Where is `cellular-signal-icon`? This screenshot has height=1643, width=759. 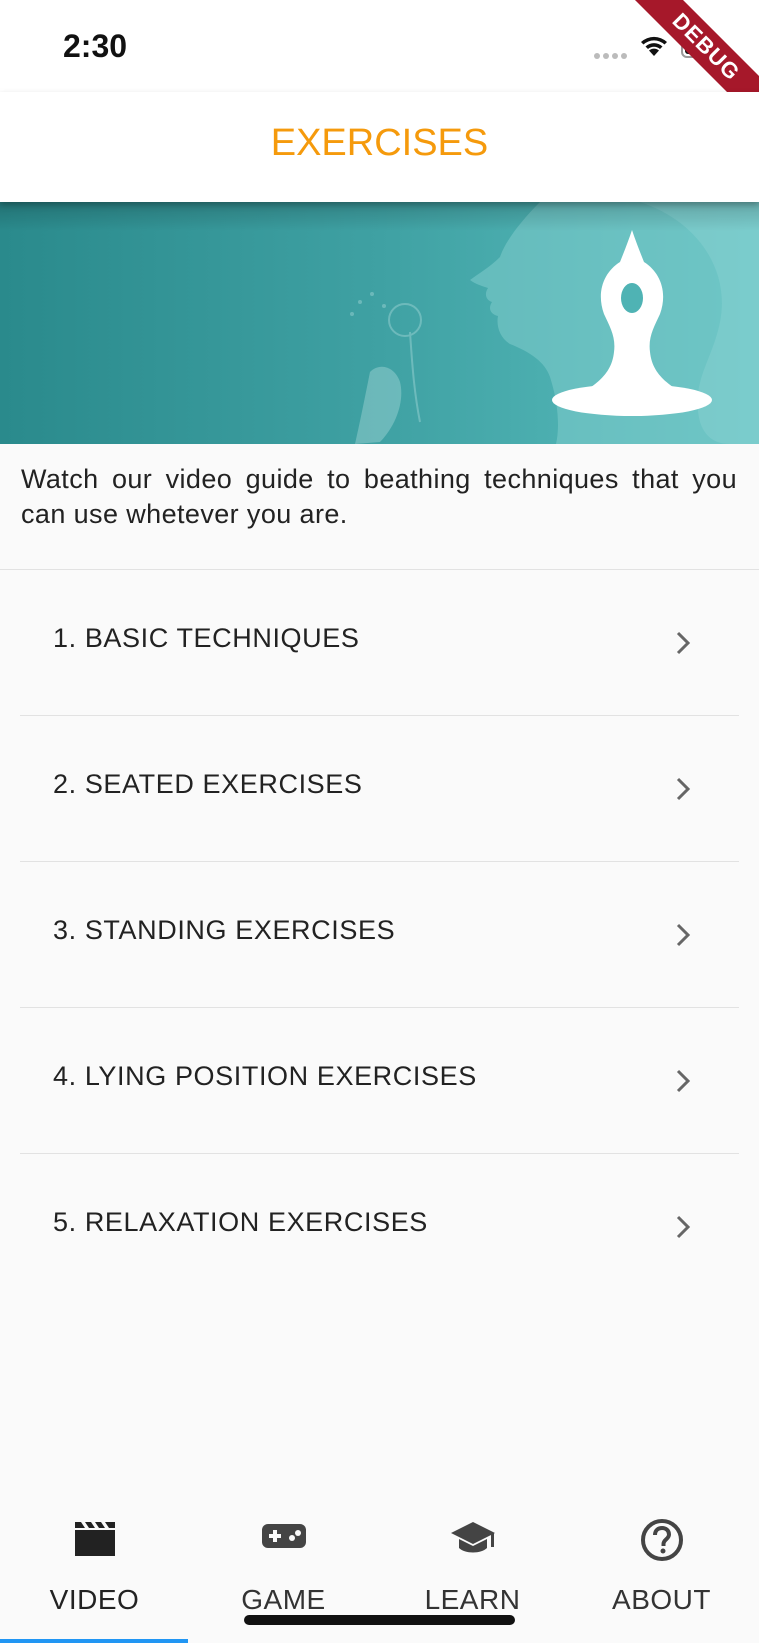 cellular-signal-icon is located at coordinates (610, 56).